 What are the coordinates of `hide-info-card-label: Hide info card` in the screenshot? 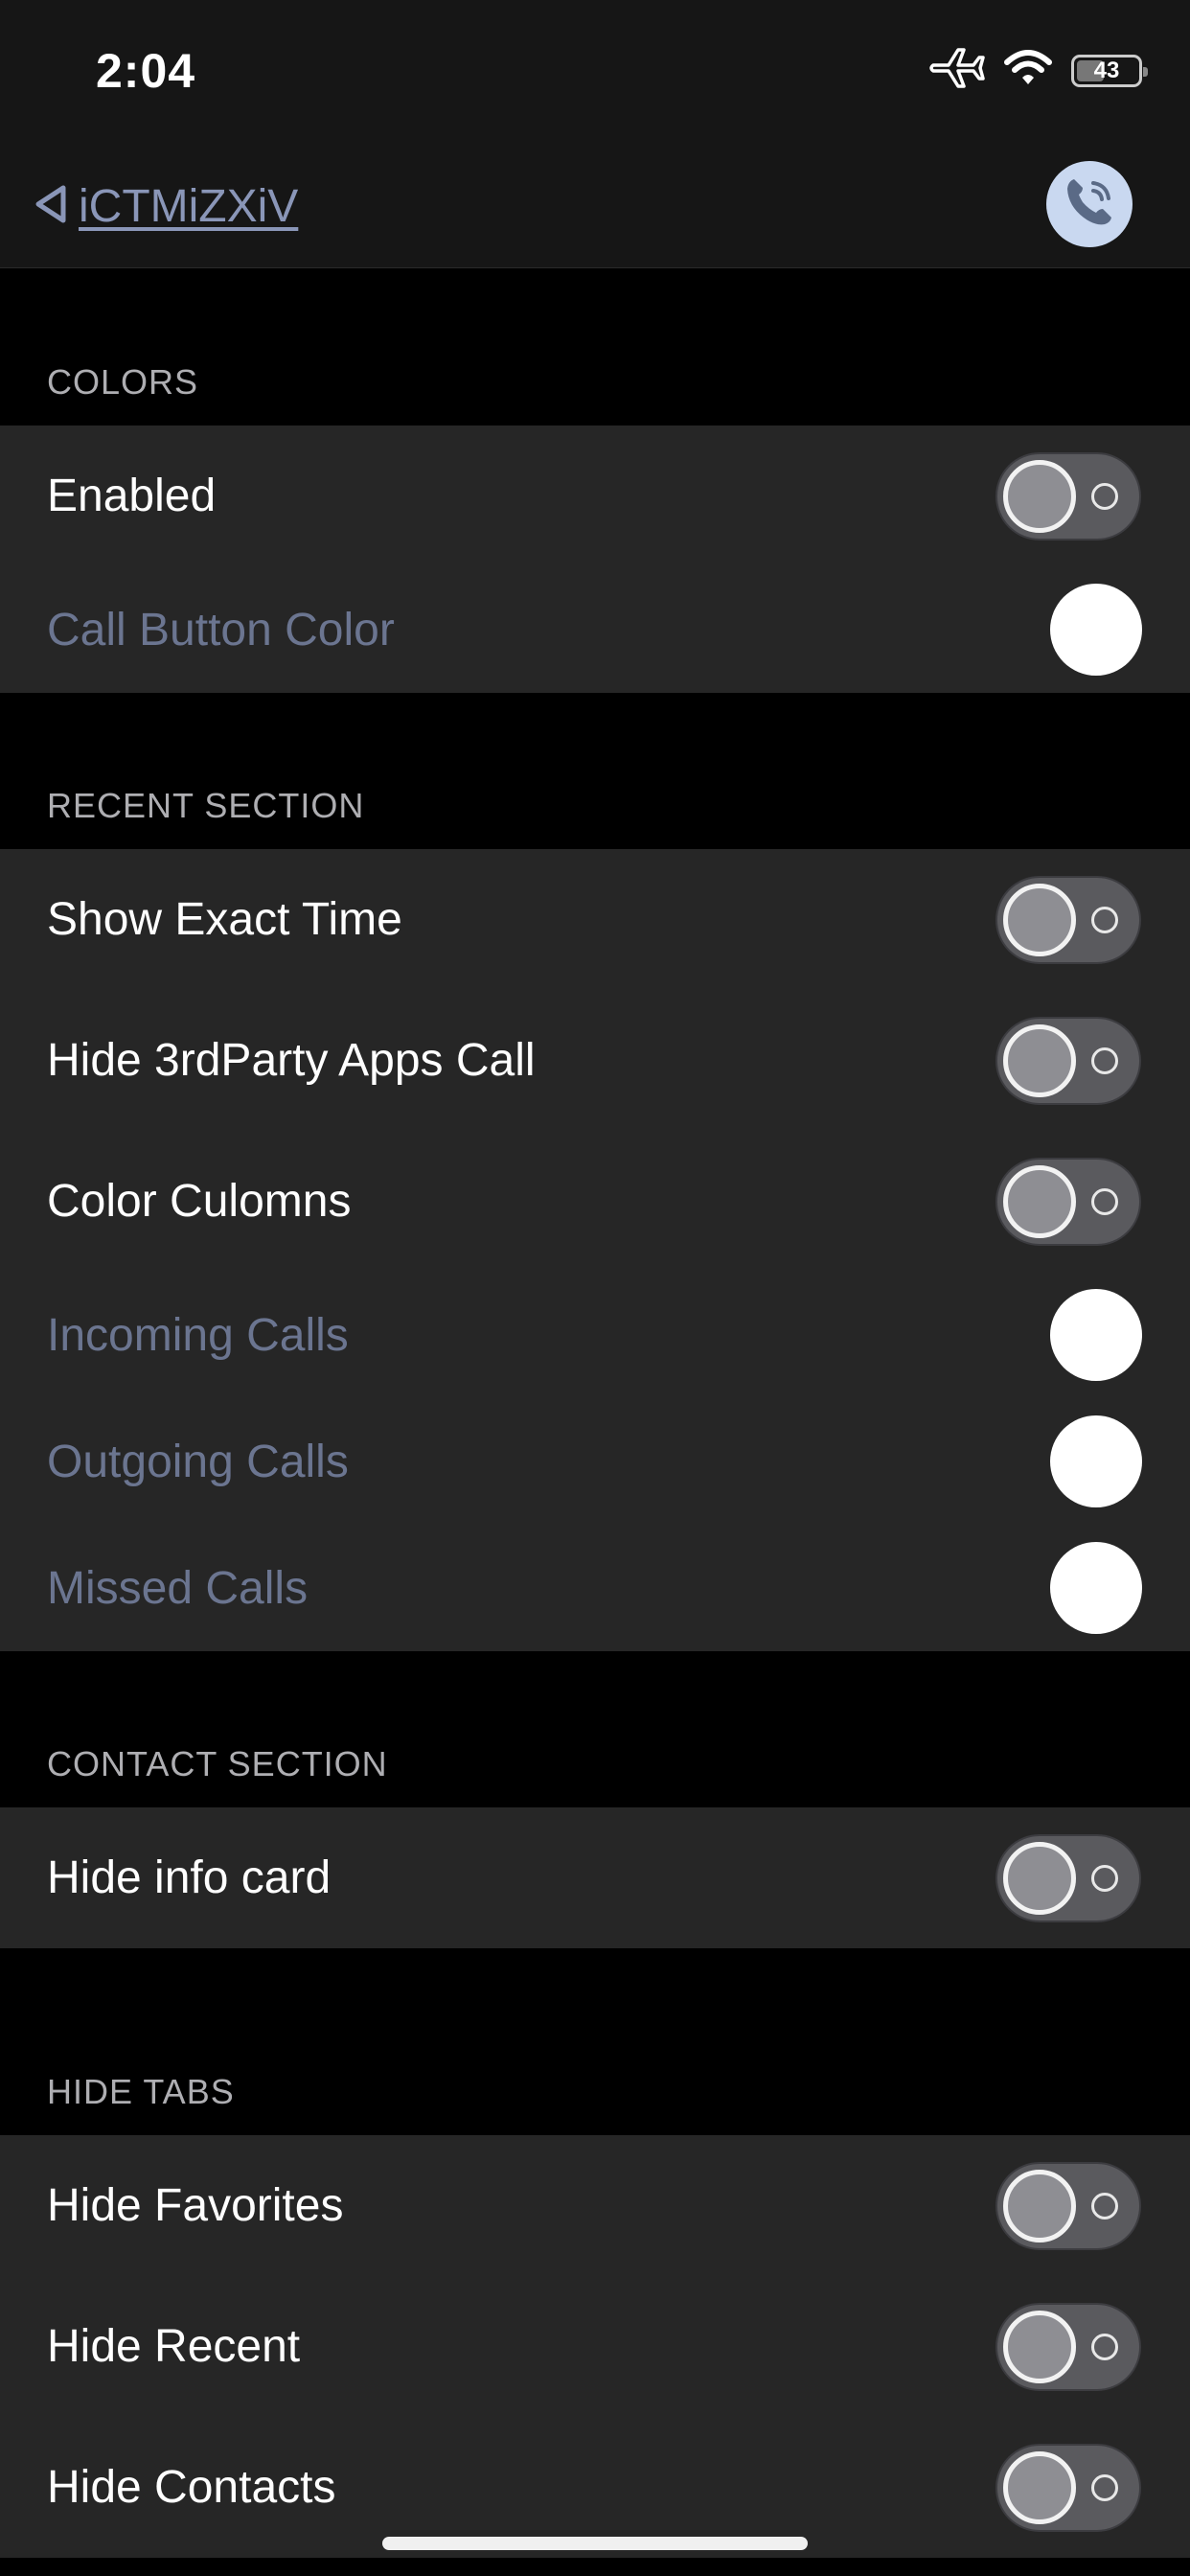 It's located at (190, 1878).